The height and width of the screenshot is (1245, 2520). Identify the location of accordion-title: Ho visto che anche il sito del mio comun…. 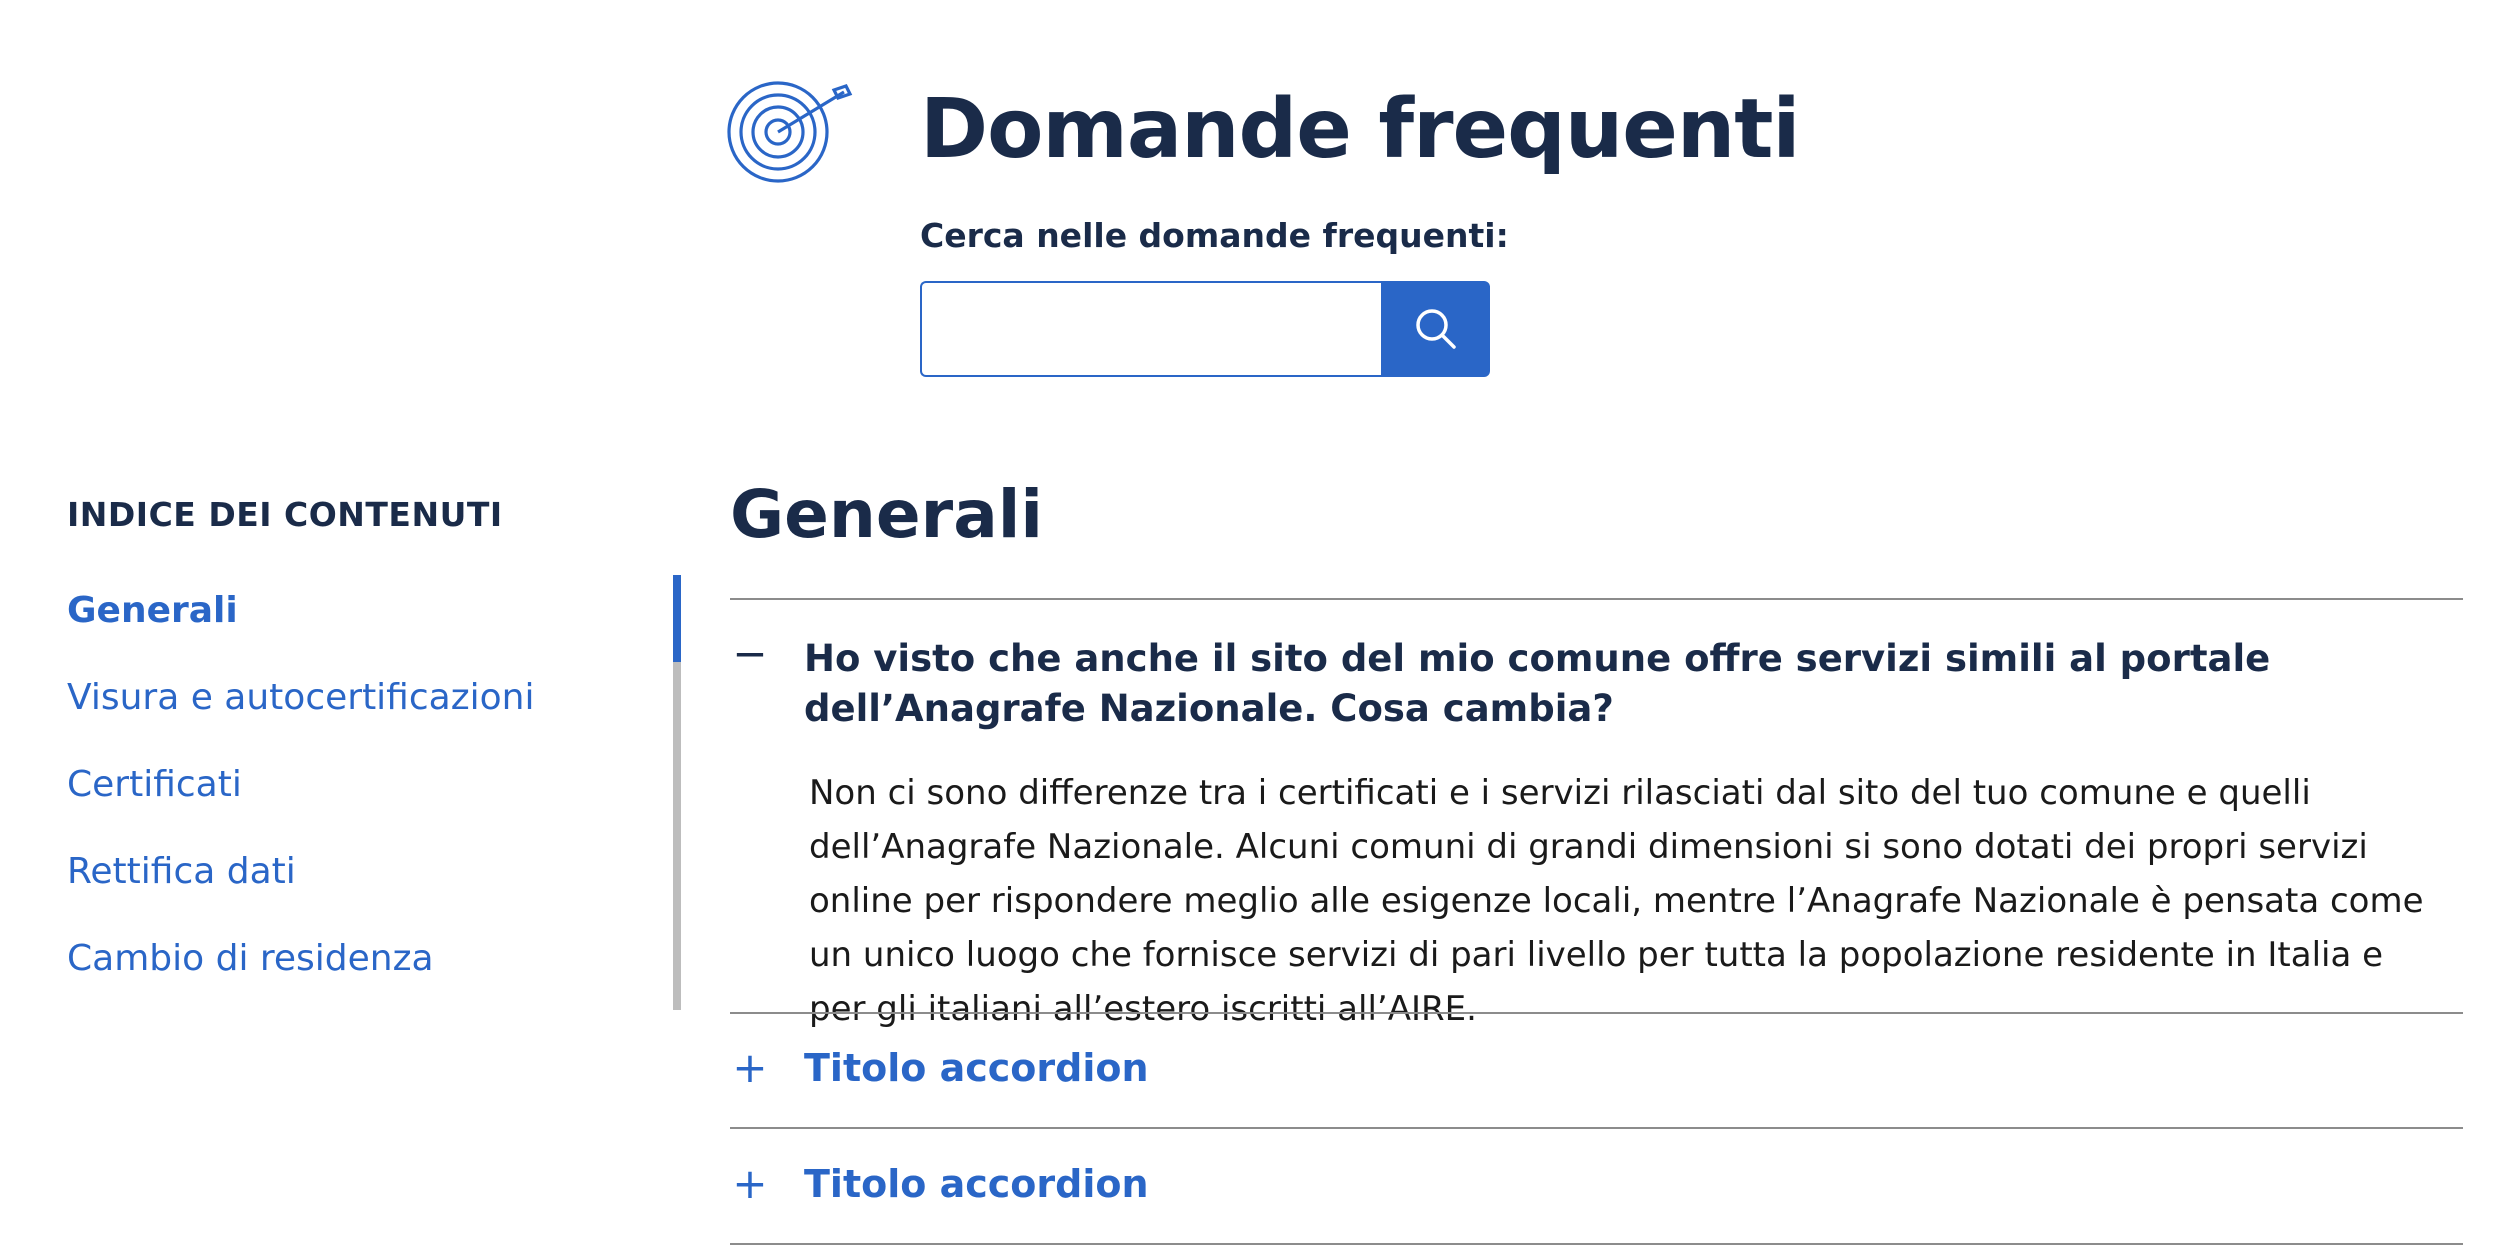
(1579, 684).